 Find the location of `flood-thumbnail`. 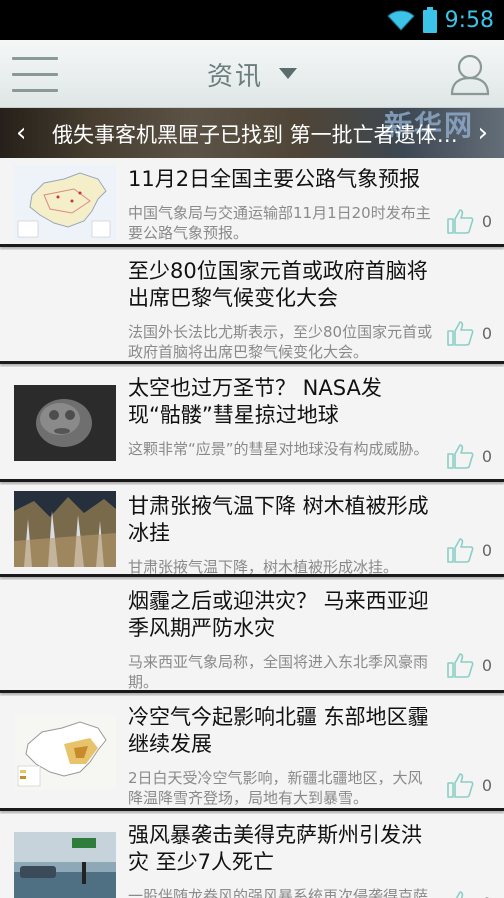

flood-thumbnail is located at coordinates (65, 865).